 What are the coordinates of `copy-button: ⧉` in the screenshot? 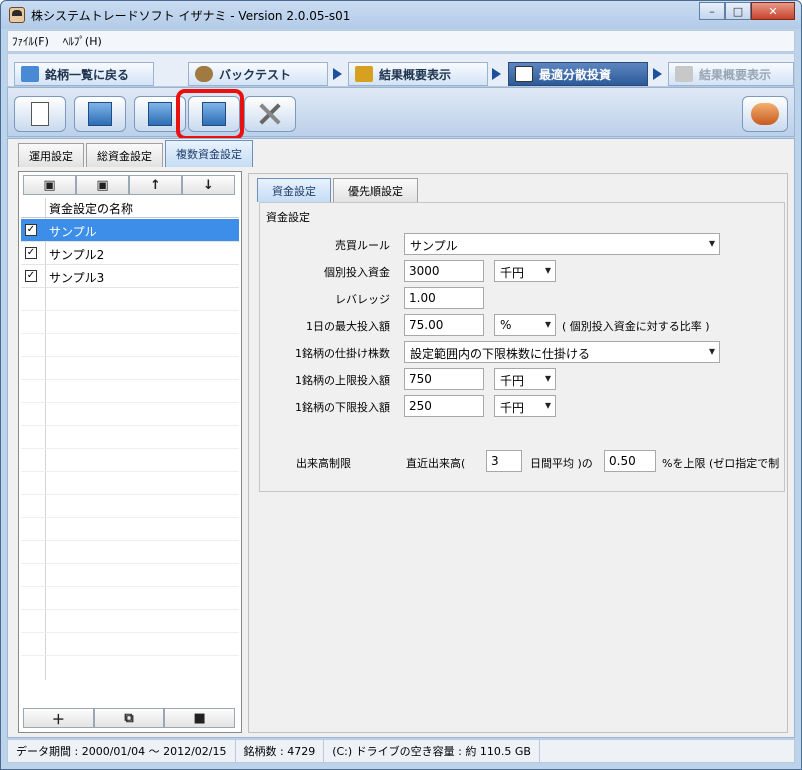 It's located at (129, 718).